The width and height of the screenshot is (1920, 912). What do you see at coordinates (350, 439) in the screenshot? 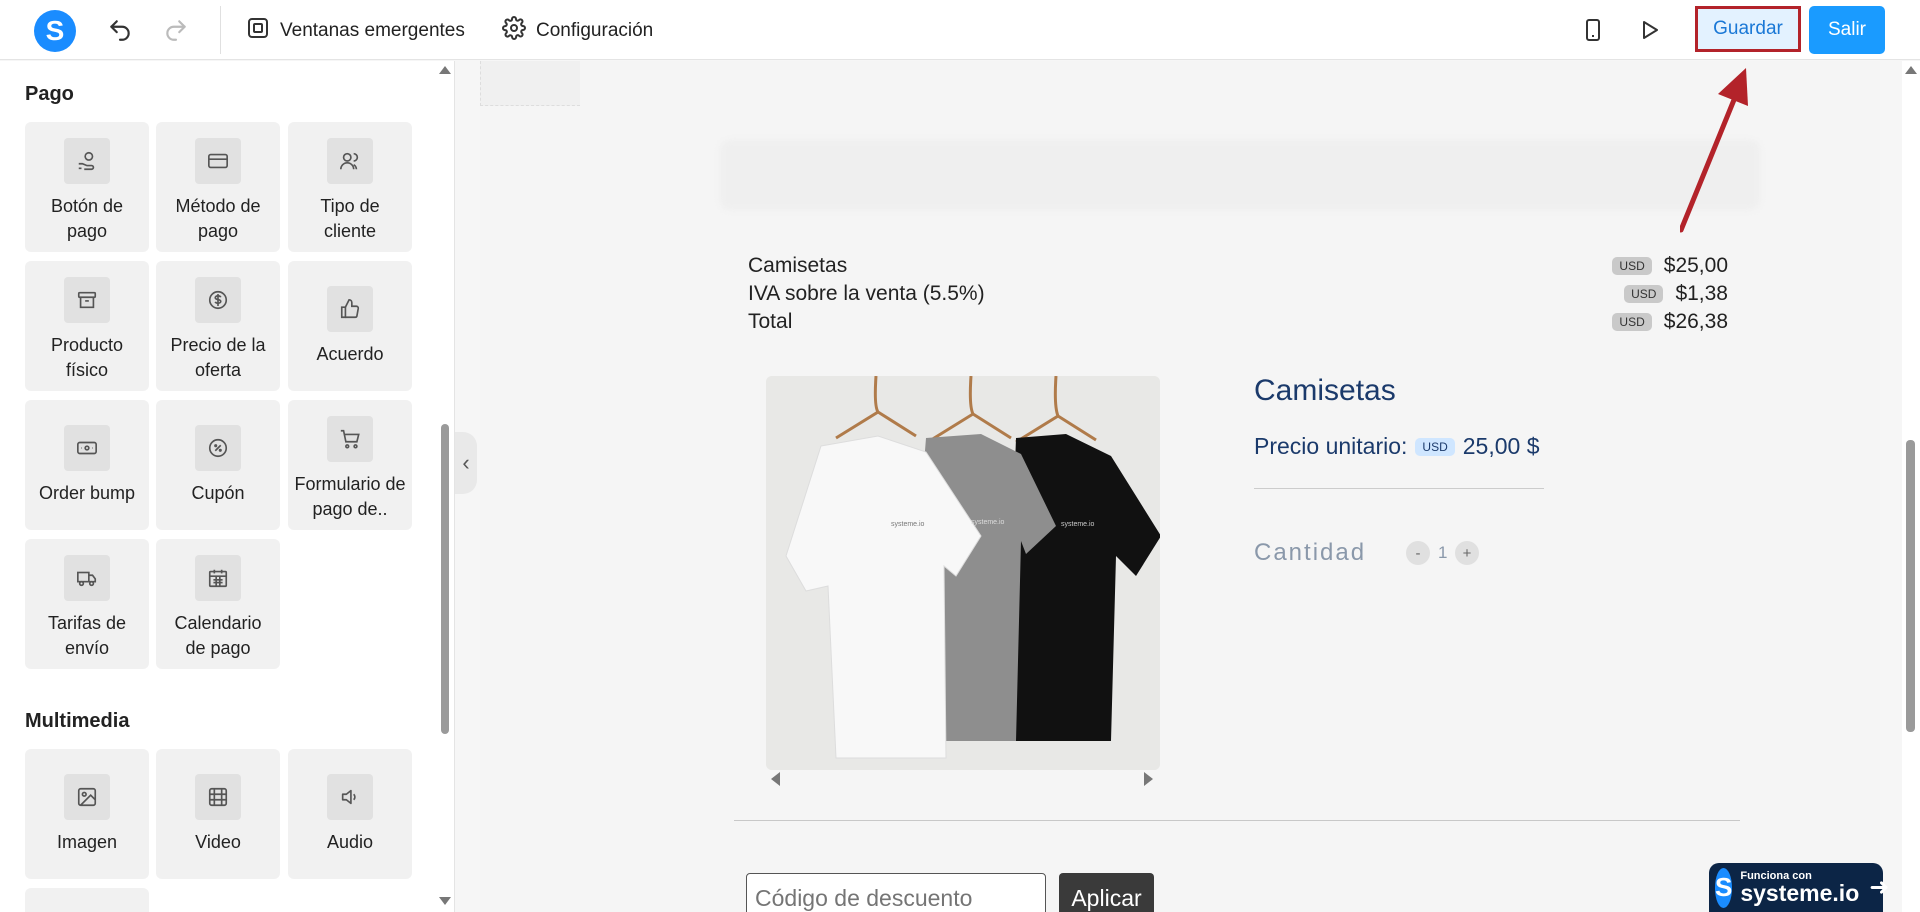
I see `cart-icon` at bounding box center [350, 439].